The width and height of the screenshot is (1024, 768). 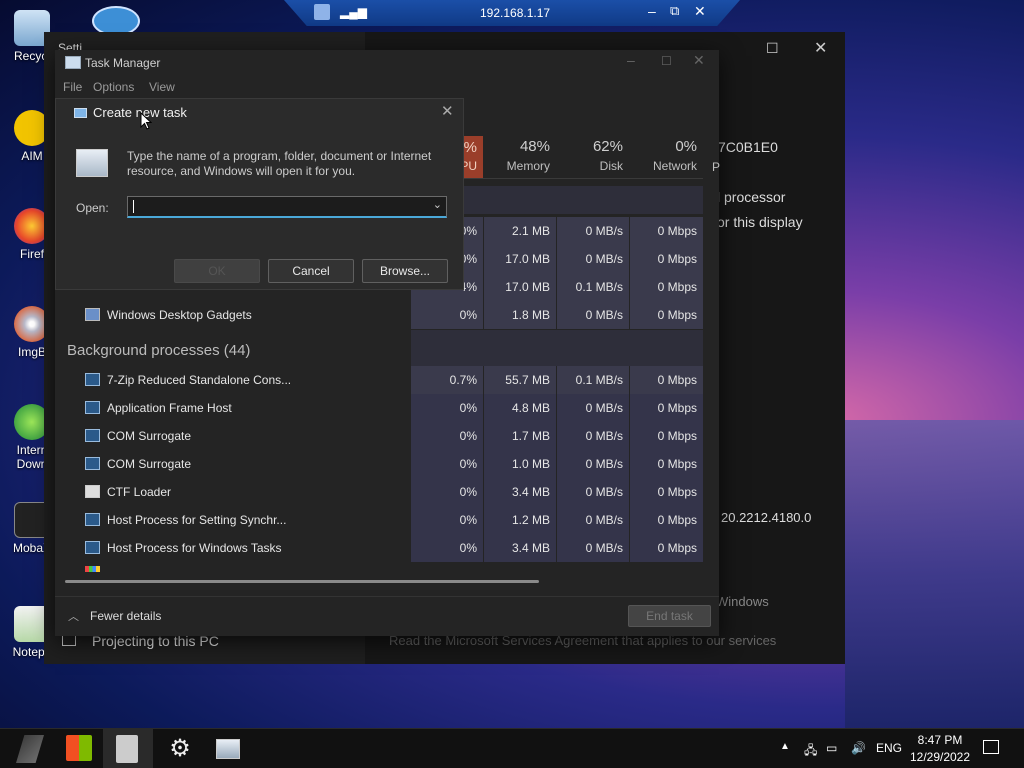 I want to click on language-indicator: ENG, so click(x=889, y=748).